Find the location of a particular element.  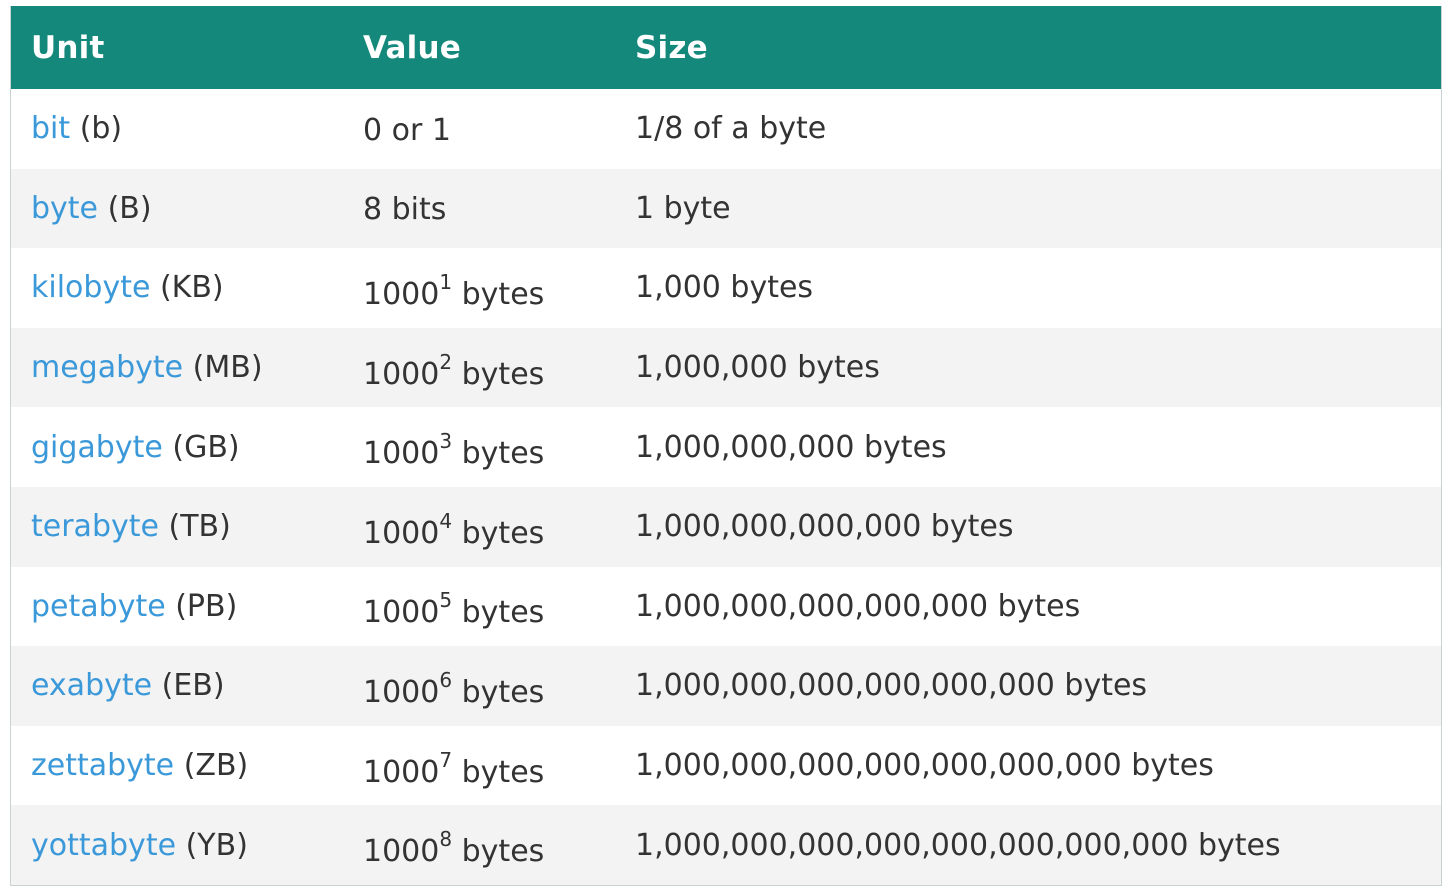

value-cell: 10008 bytes is located at coordinates (479, 845).